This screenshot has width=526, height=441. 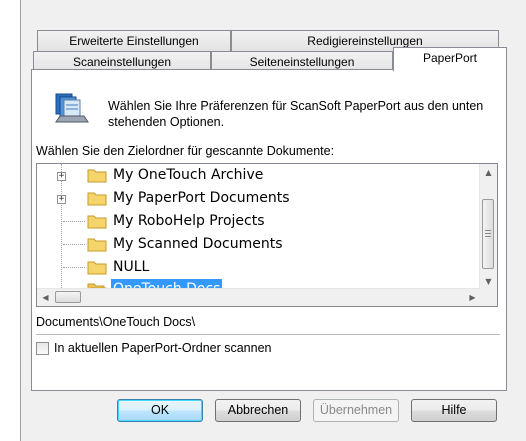 I want to click on paperport-scanner-icon, so click(x=72, y=108).